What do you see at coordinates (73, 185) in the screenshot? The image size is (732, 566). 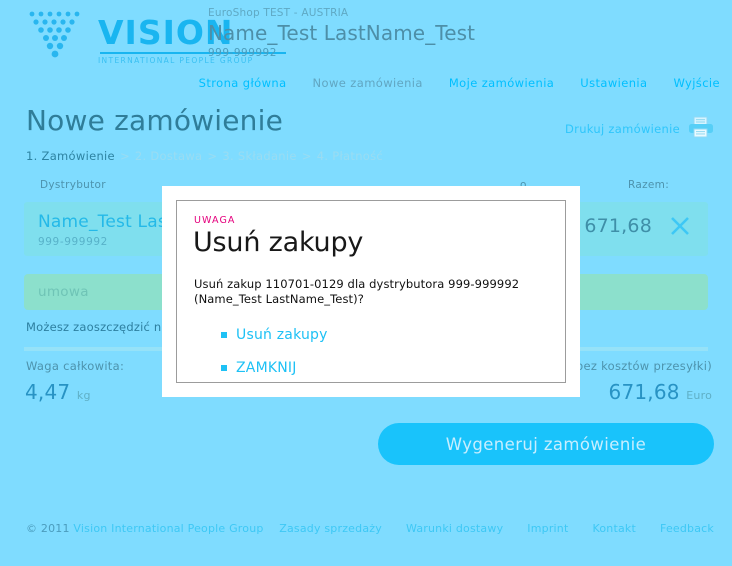 I see `column-header-distributor: Dystrybutor` at bounding box center [73, 185].